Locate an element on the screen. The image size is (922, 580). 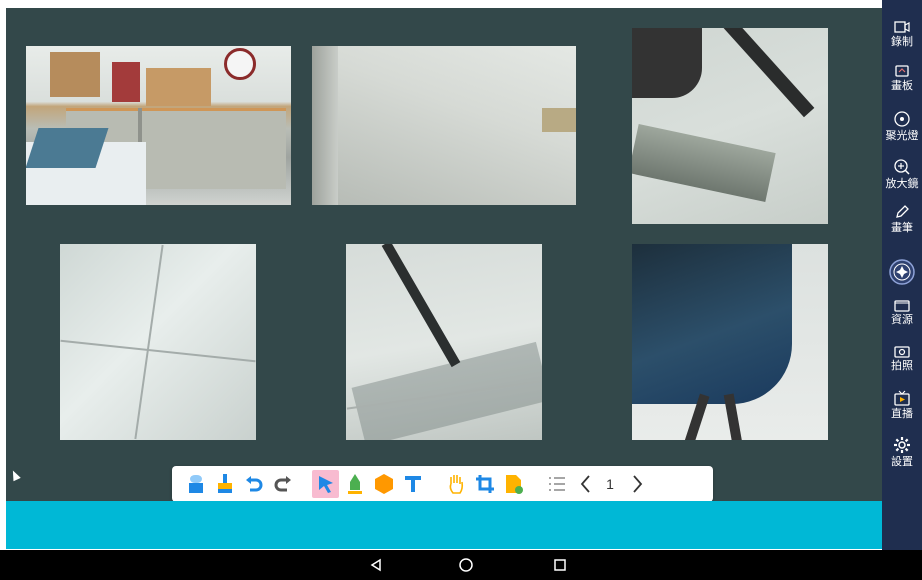
crop-icon is located at coordinates (484, 484).